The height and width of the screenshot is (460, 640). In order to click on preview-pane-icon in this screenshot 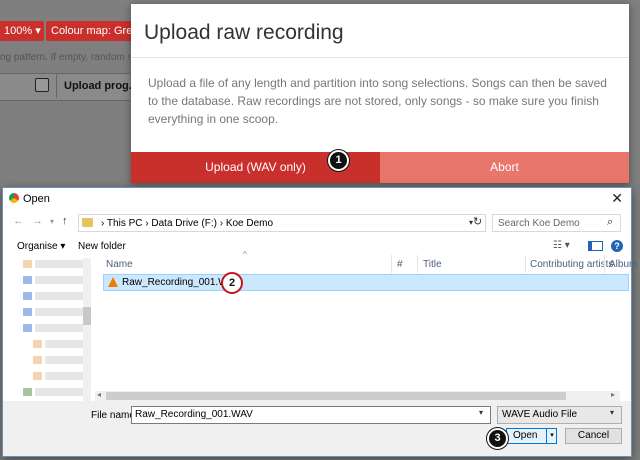, I will do `click(595, 246)`.